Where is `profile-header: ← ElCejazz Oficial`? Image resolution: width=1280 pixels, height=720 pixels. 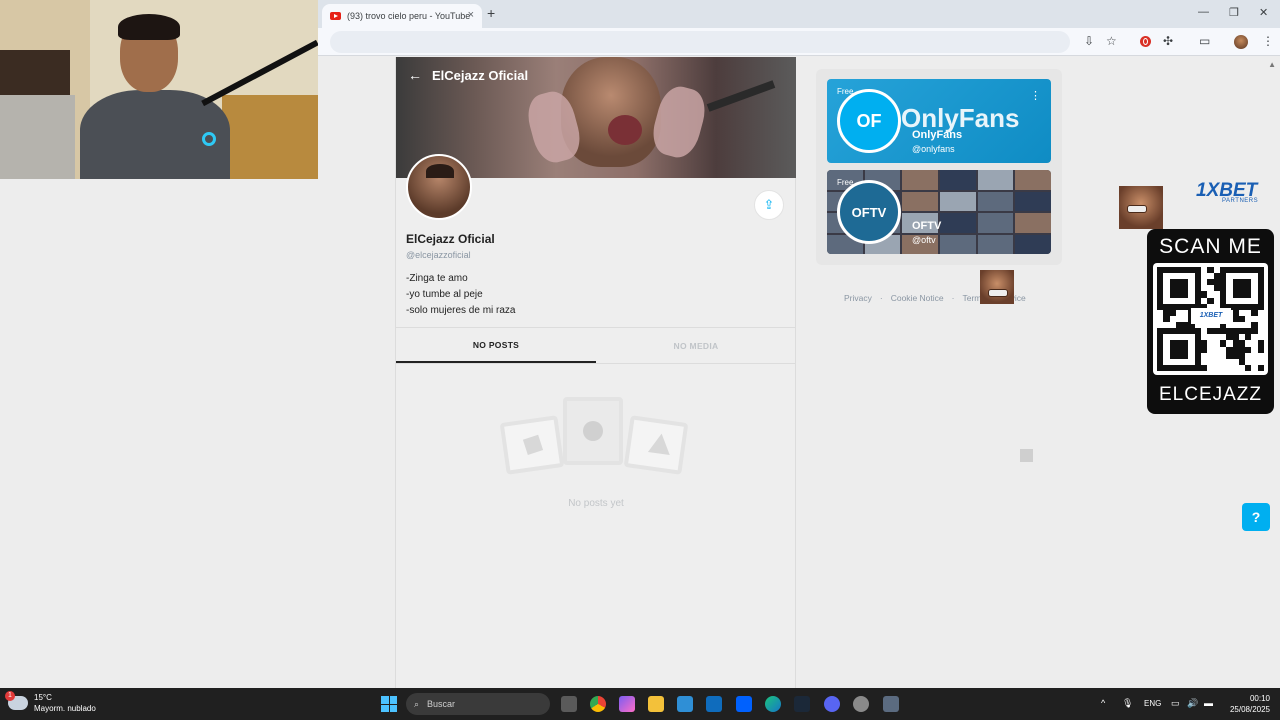
profile-header: ← ElCejazz Oficial is located at coordinates (468, 75).